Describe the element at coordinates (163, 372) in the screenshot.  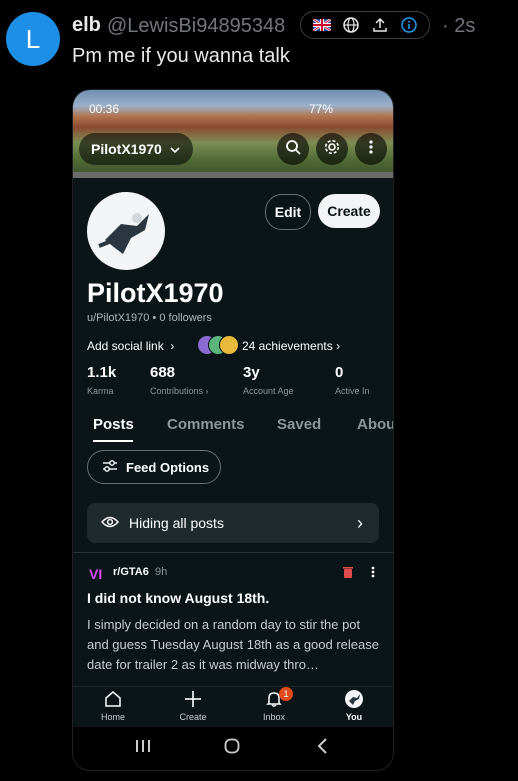
I see `stat-contributions-value: 688` at that location.